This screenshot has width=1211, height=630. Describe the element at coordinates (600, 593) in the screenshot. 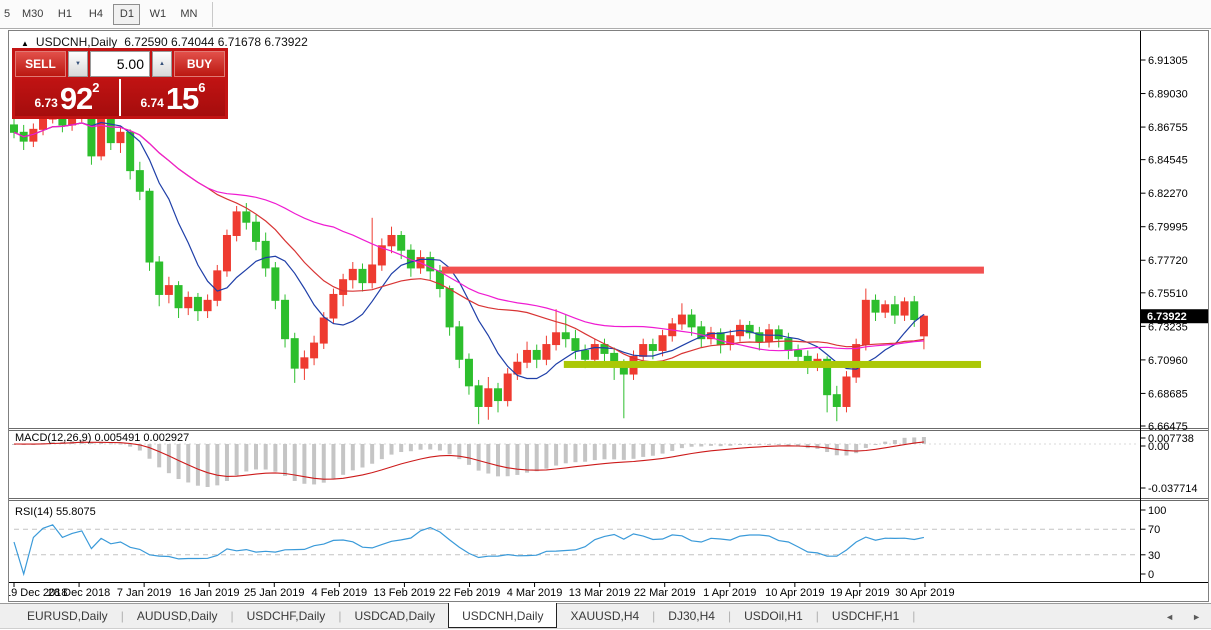

I see `x-axis-label: 13 Mar 2019` at that location.